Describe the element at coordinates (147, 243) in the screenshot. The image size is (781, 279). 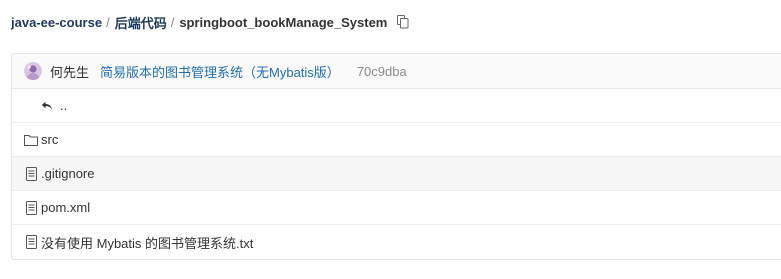
I see `tree-item-name: 没有使用 Mybatis 的图书管理系统.txt` at that location.